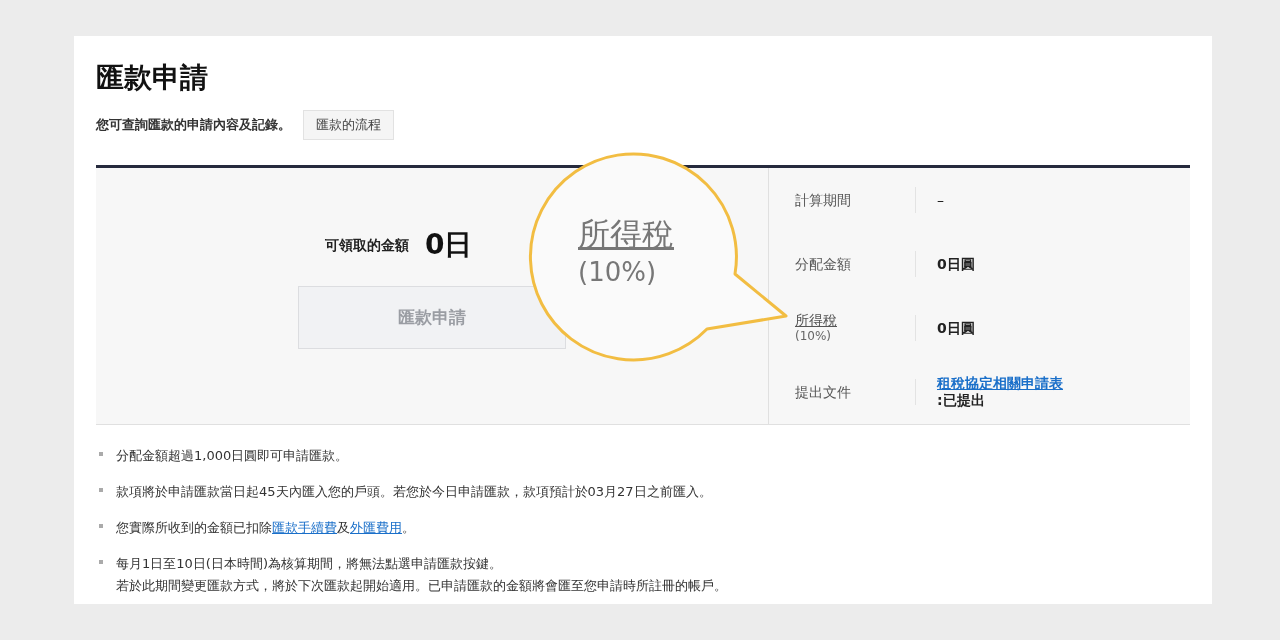  Describe the element at coordinates (618, 272) in the screenshot. I see `callout-tax-rate: (10%)` at that location.